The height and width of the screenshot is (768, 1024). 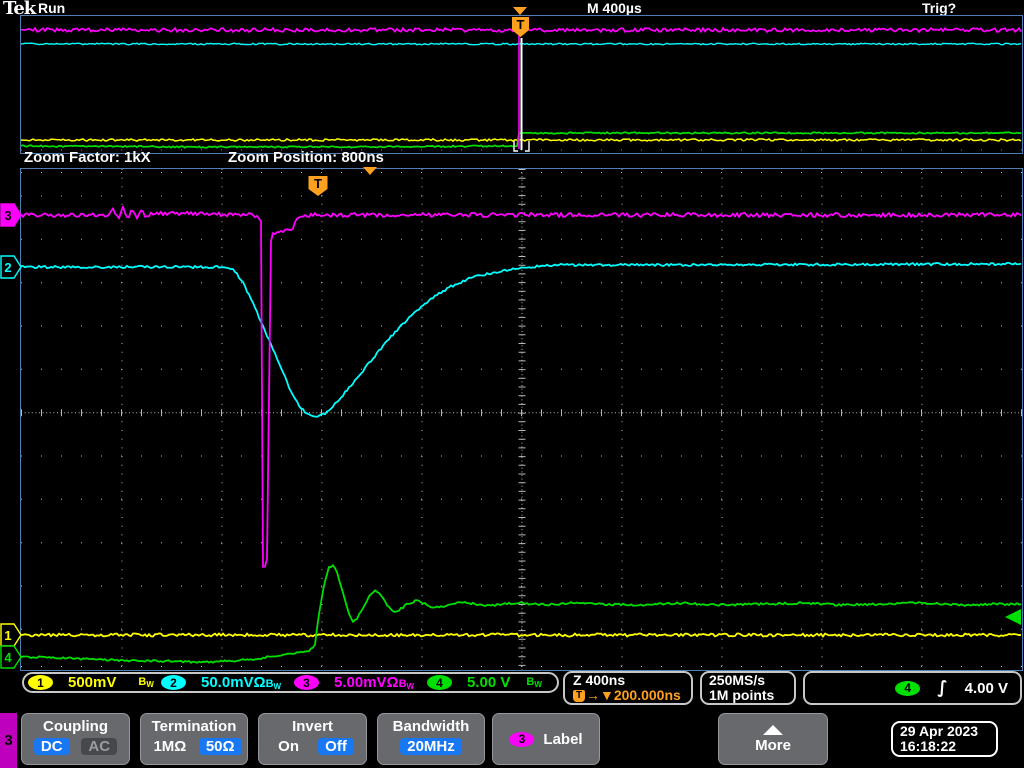 I want to click on svg-text: 2, so click(x=7, y=267).